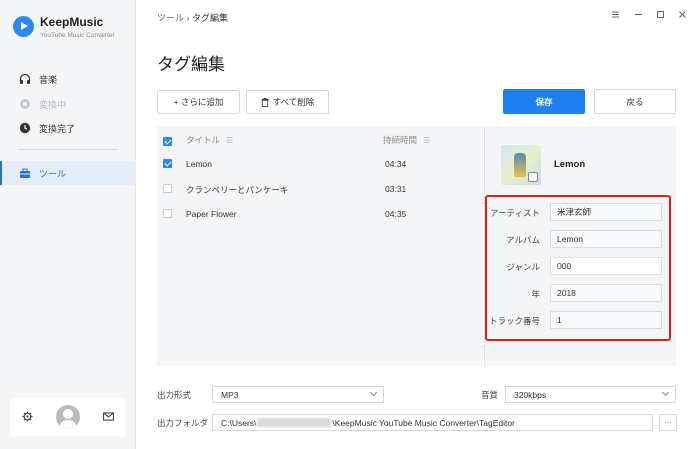 This screenshot has width=700, height=449. Describe the element at coordinates (320, 189) in the screenshot. I see `table-row: クランベリーとパンケーキ 03:31` at that location.